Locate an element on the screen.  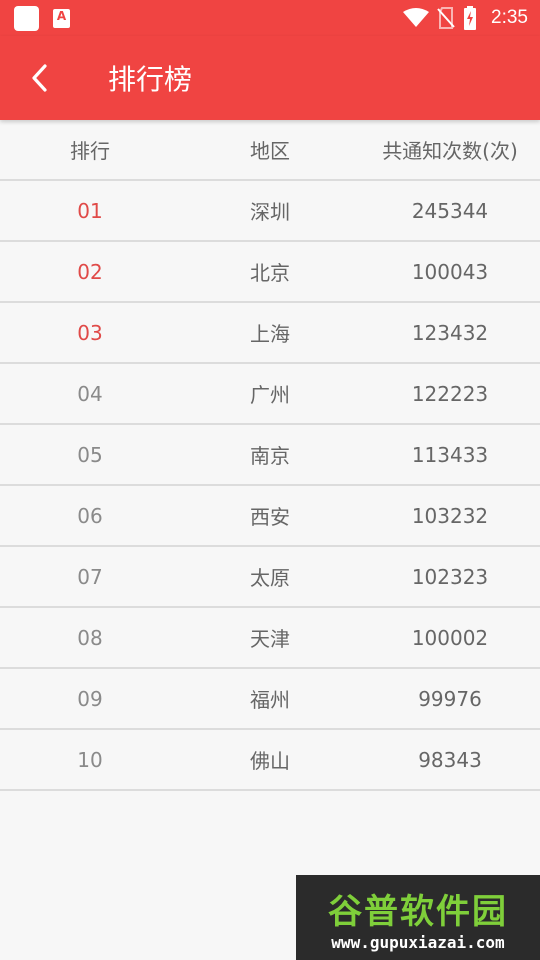
region-cell: 天津 is located at coordinates (270, 639).